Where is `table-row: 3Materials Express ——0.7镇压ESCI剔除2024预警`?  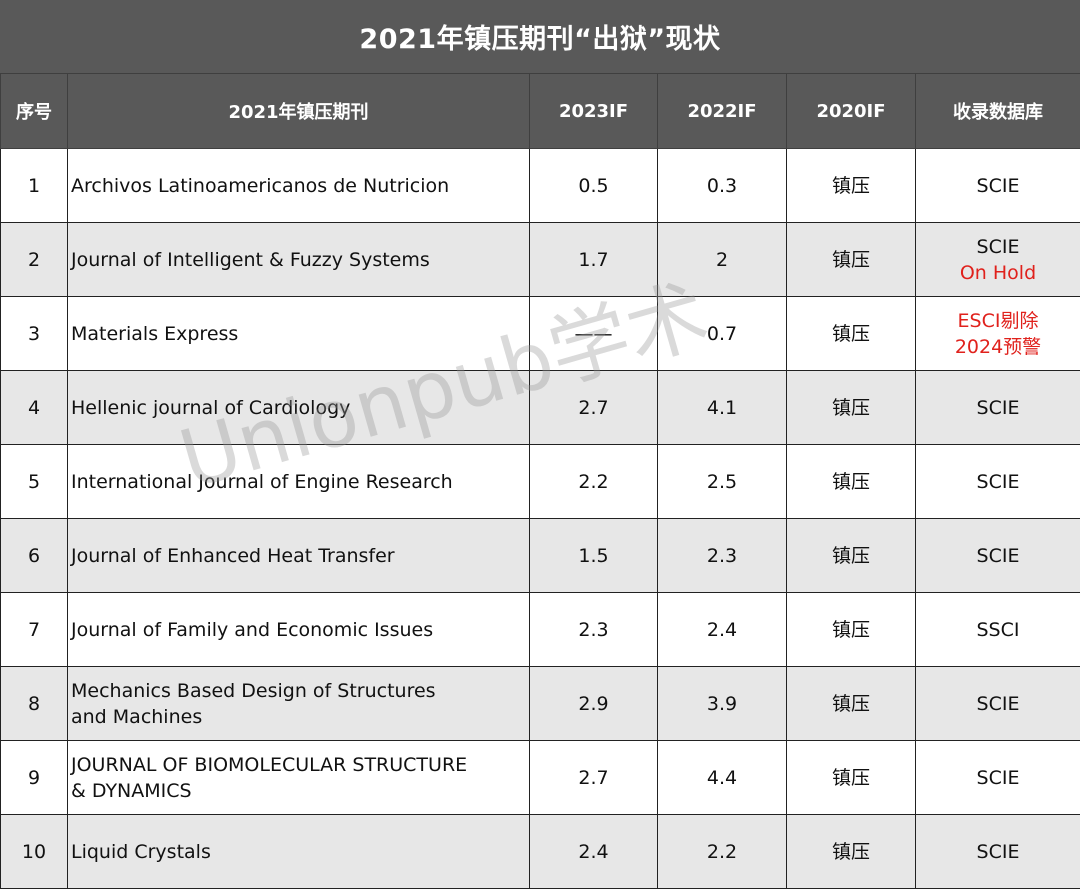
table-row: 3Materials Express ——0.7镇压ESCI剔除2024预警 is located at coordinates (540, 334).